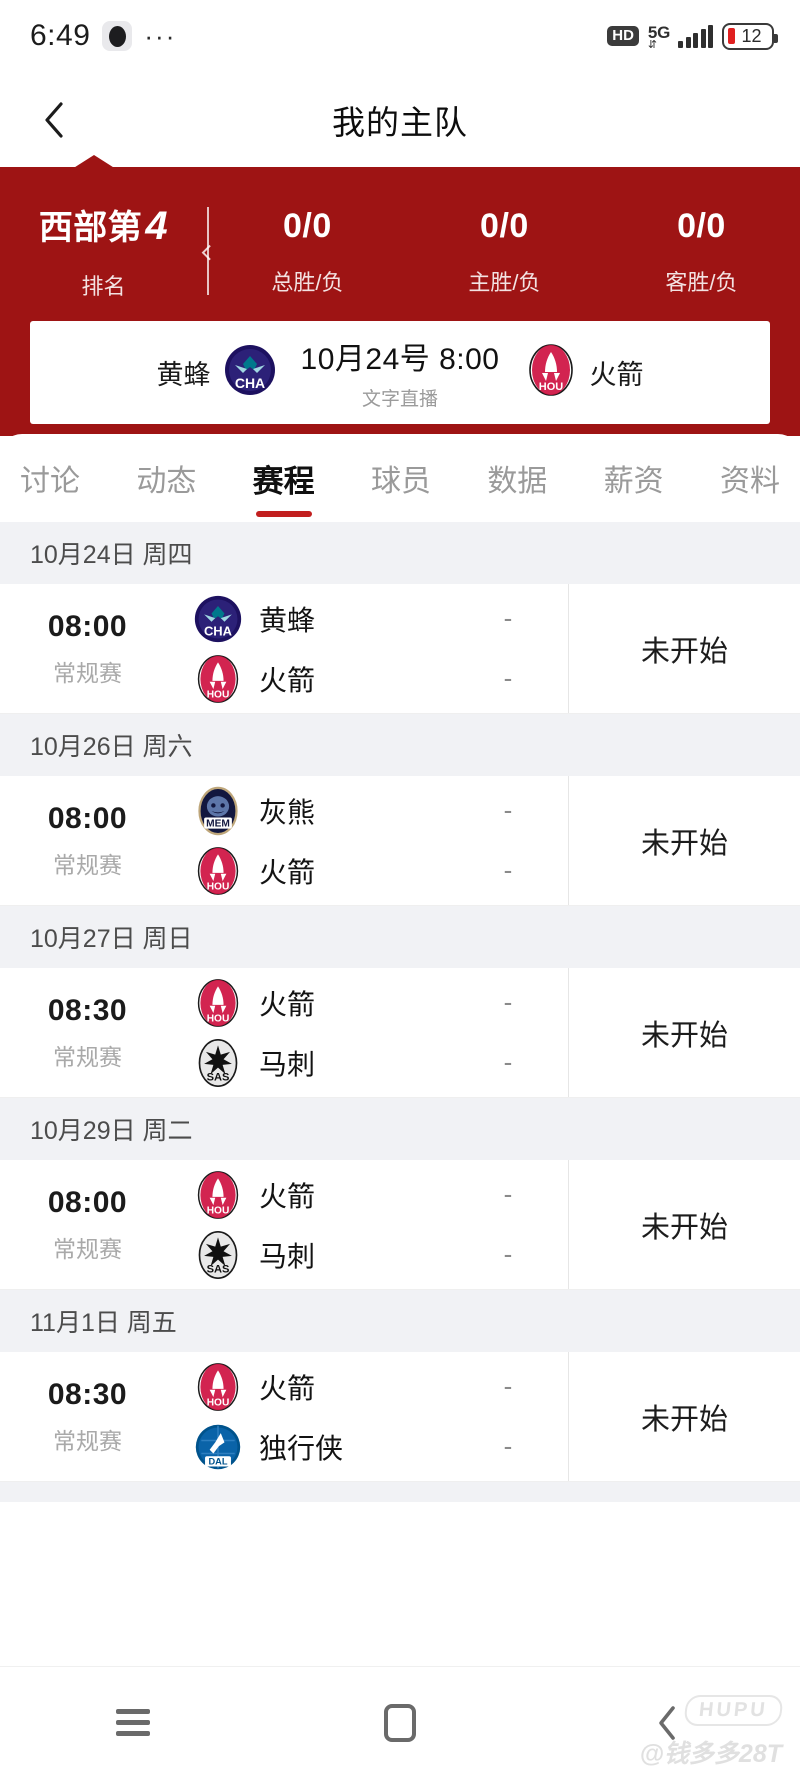 Image resolution: width=800 pixels, height=1778 pixels. Describe the element at coordinates (616, 375) in the screenshot. I see `next-game-away-name: 火箭` at that location.